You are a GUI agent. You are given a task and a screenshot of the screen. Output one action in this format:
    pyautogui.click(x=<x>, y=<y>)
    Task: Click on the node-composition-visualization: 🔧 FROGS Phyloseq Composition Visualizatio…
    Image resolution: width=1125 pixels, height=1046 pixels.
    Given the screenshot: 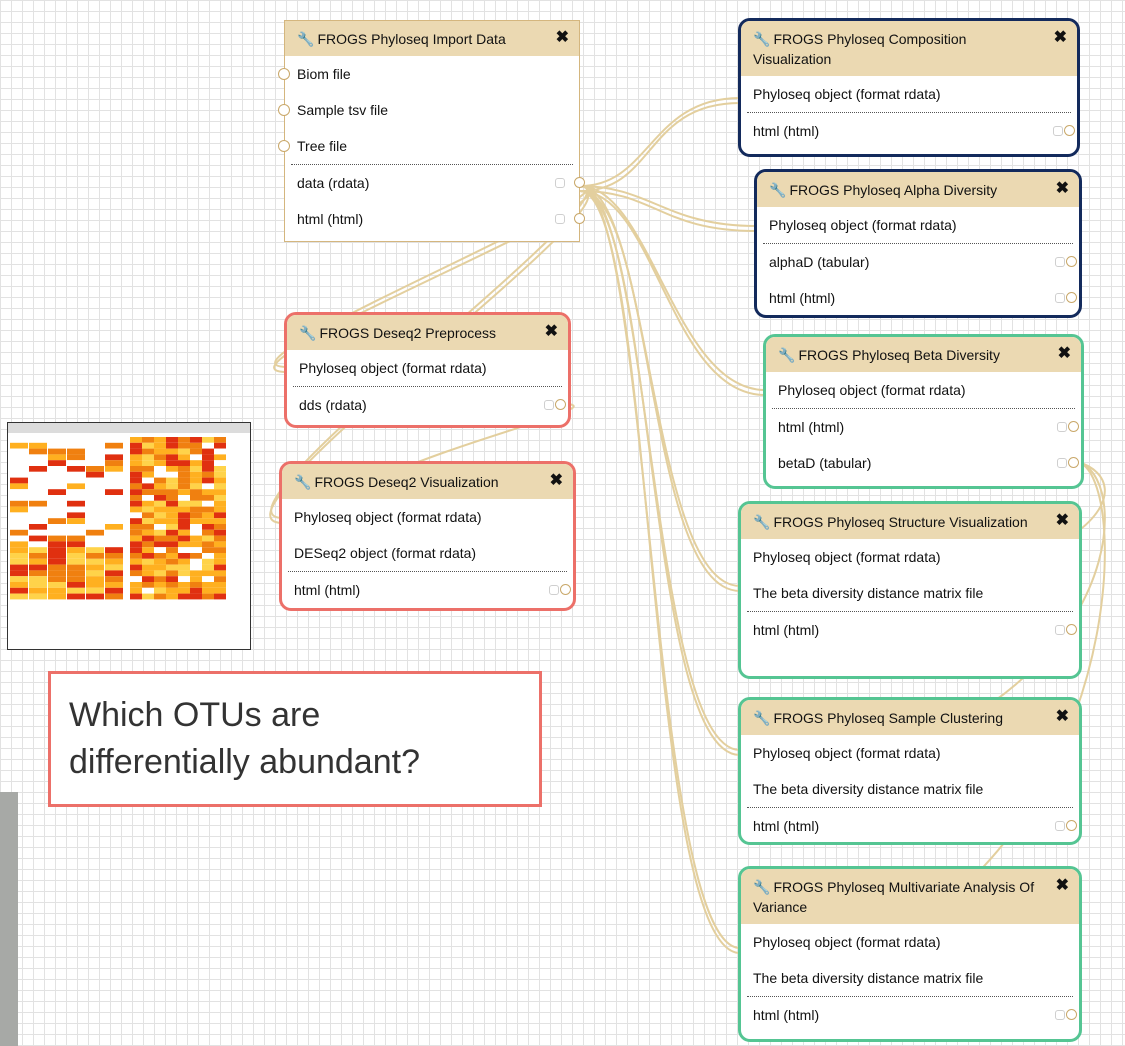 What is the action you would take?
    pyautogui.click(x=909, y=87)
    